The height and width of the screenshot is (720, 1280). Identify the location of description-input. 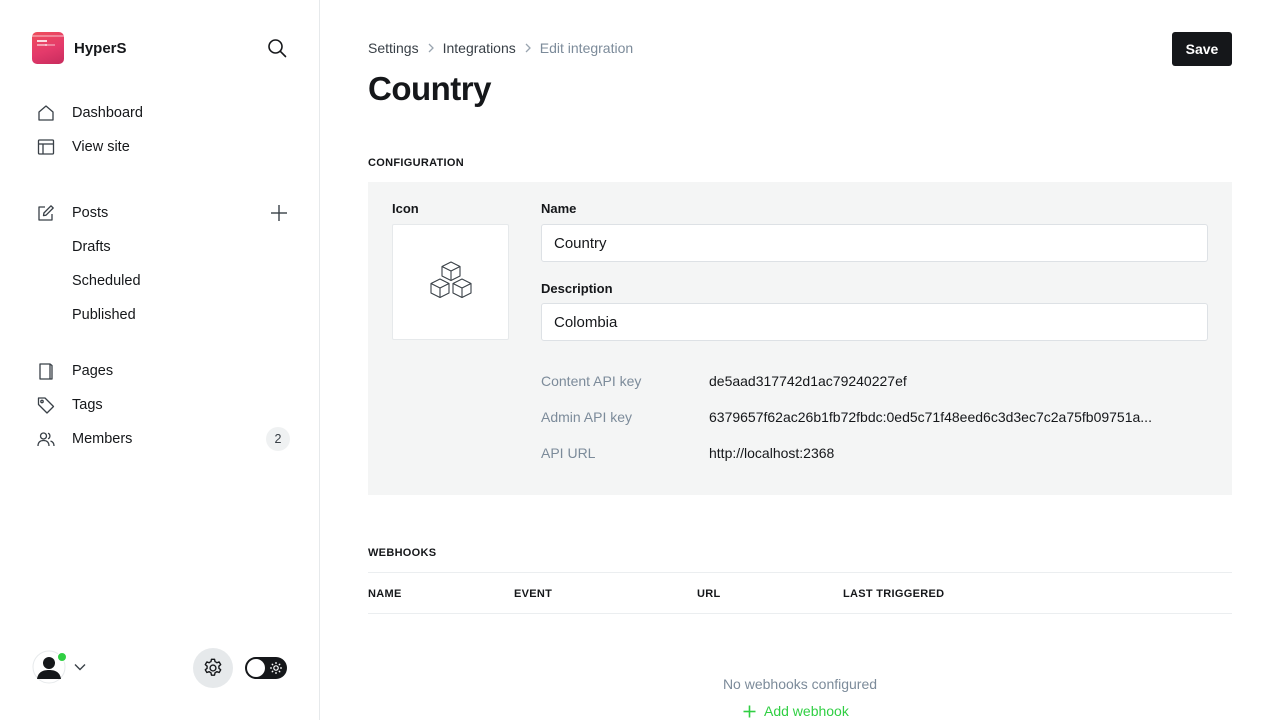
(874, 322).